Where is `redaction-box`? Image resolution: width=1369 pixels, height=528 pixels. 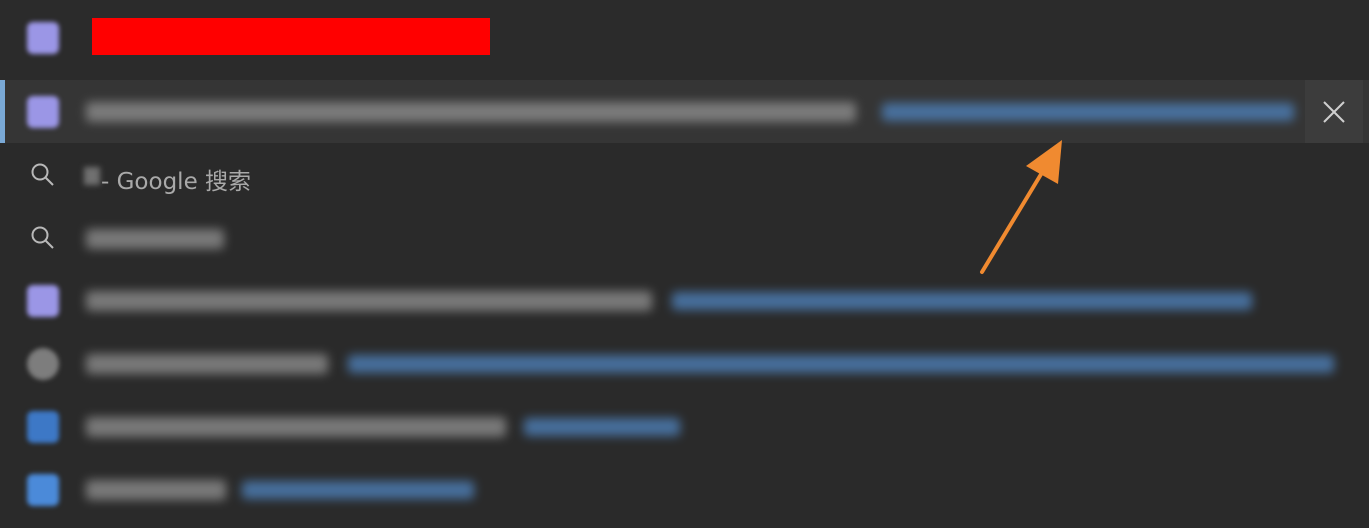
redaction-box is located at coordinates (291, 36).